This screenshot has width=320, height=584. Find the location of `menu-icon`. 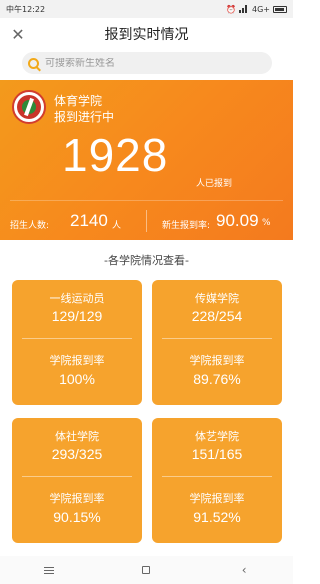

menu-icon is located at coordinates (48, 570).